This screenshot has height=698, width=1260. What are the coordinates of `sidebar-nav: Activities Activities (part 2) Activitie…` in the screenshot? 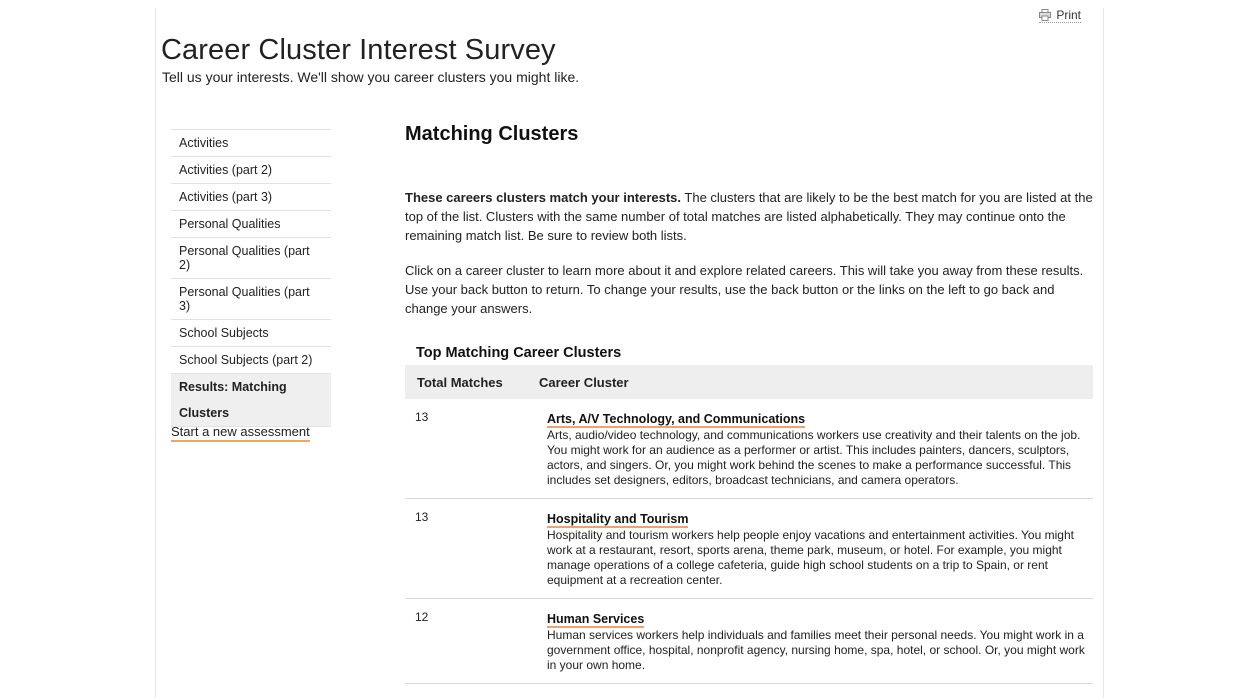 It's located at (251, 278).